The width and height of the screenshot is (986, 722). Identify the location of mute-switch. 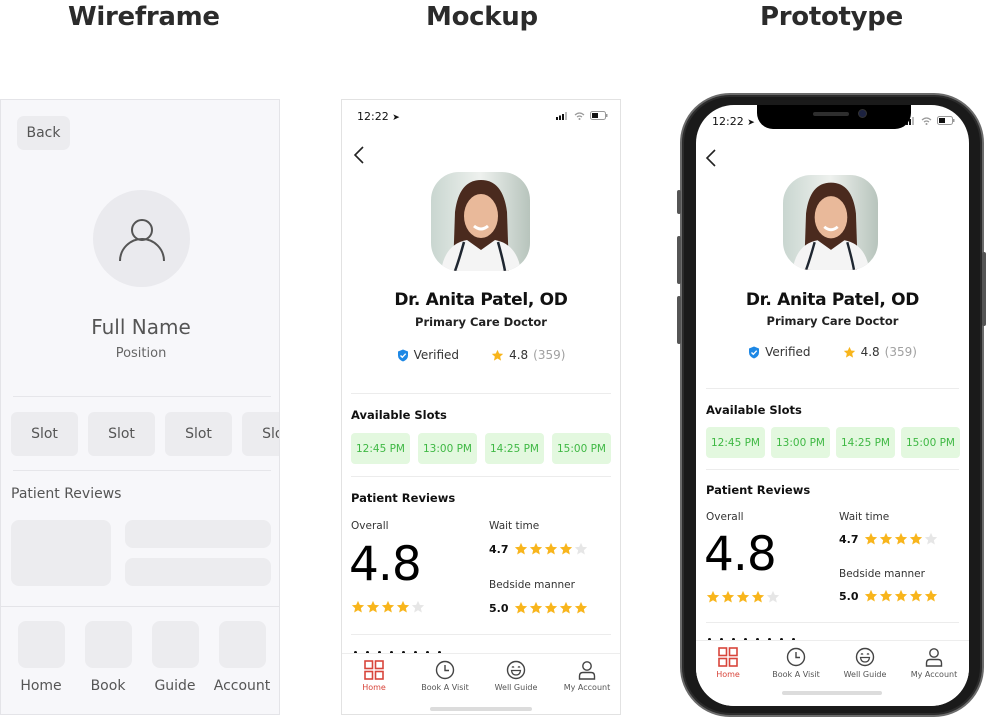
(679, 202).